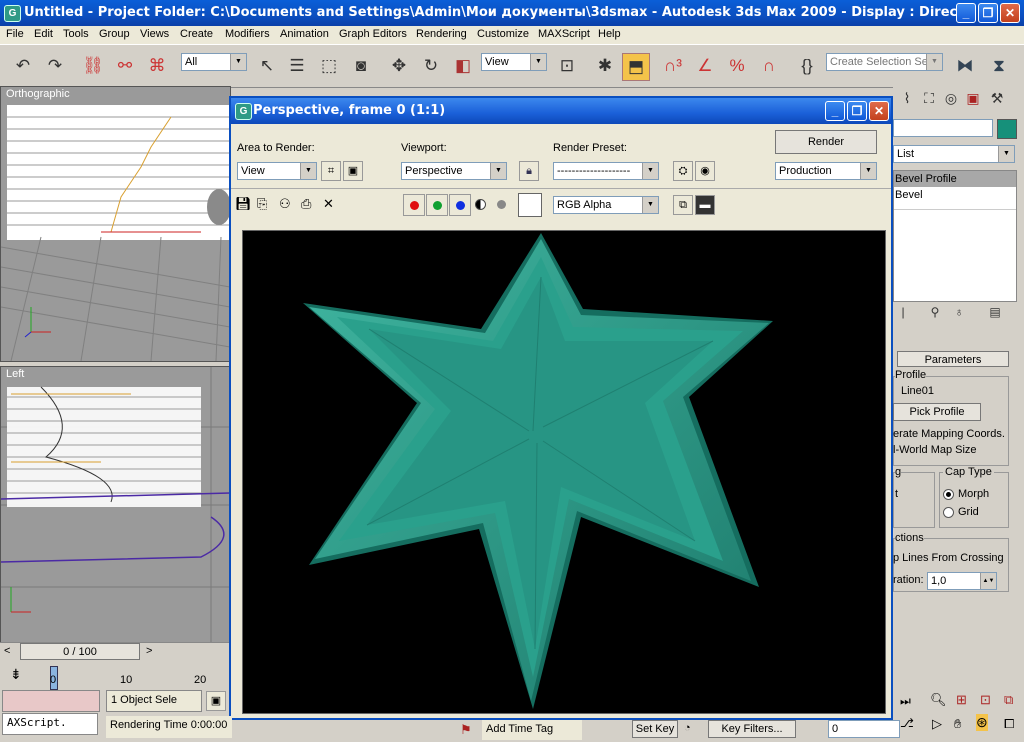 Image resolution: width=1024 pixels, height=742 pixels. What do you see at coordinates (466, 730) in the screenshot?
I see `time-tag-icon: ⚑` at bounding box center [466, 730].